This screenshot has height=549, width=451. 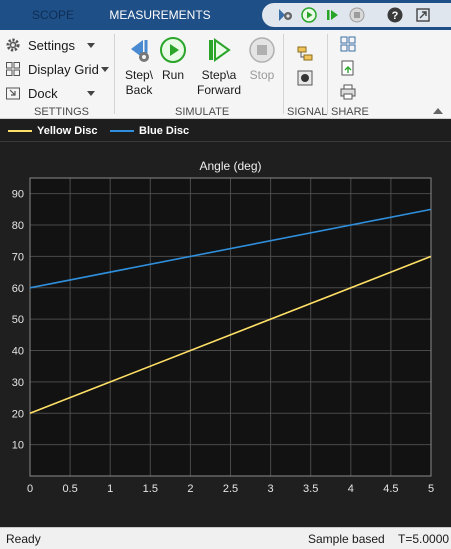 I want to click on dock-dropdown-icon, so click(x=91, y=93).